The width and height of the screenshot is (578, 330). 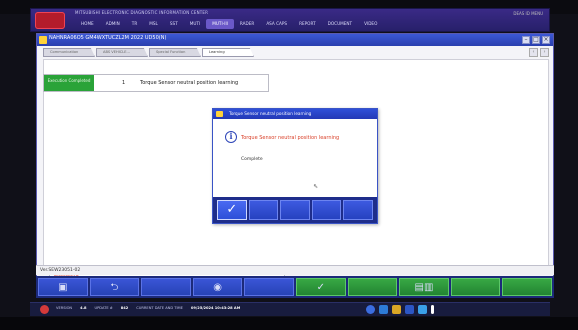 I want to click on step-number: 1, so click(x=124, y=83).